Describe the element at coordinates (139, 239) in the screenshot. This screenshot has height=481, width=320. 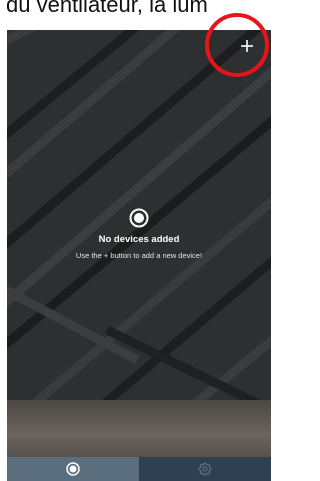
I see `empty-state-title: No devices added` at that location.